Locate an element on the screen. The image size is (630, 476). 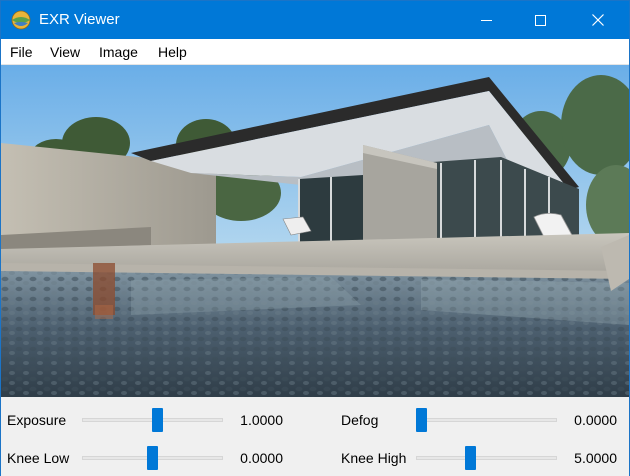
maximize-button is located at coordinates (540, 20).